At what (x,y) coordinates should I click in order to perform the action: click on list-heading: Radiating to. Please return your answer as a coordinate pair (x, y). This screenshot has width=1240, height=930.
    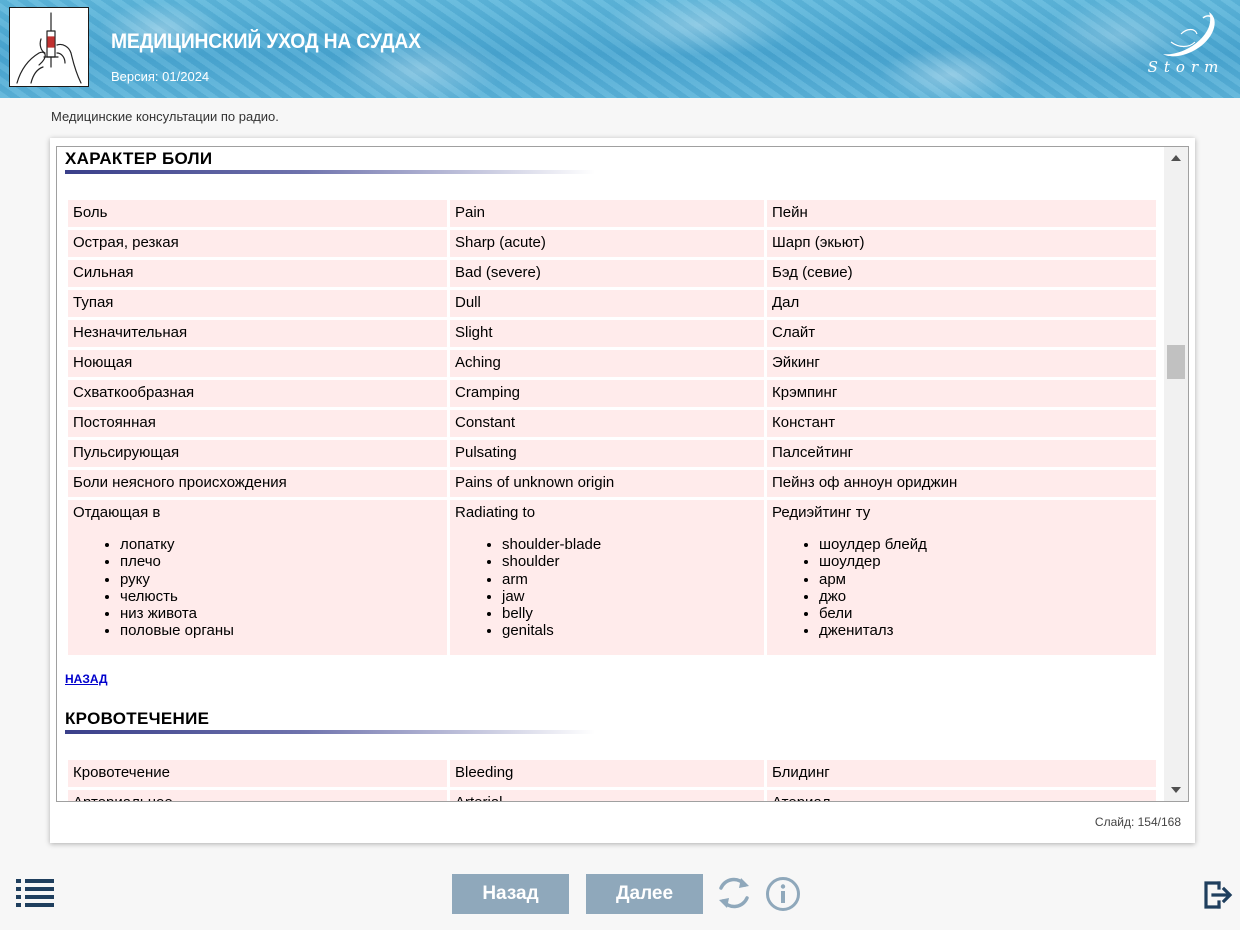
    Looking at the image, I should click on (495, 512).